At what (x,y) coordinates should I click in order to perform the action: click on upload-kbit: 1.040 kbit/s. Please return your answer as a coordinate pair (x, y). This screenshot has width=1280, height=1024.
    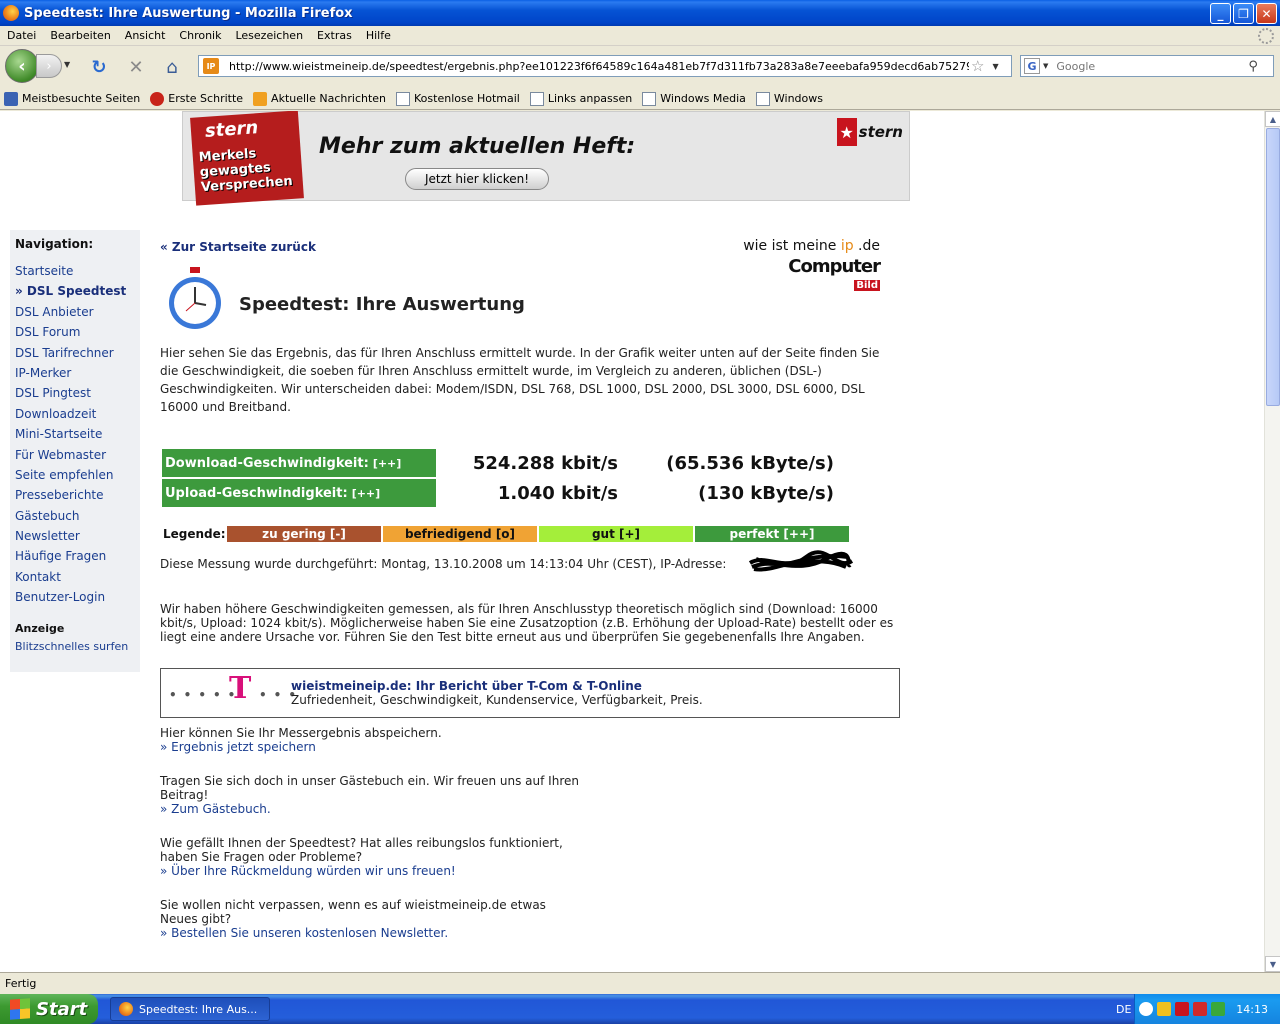
    Looking at the image, I should click on (557, 493).